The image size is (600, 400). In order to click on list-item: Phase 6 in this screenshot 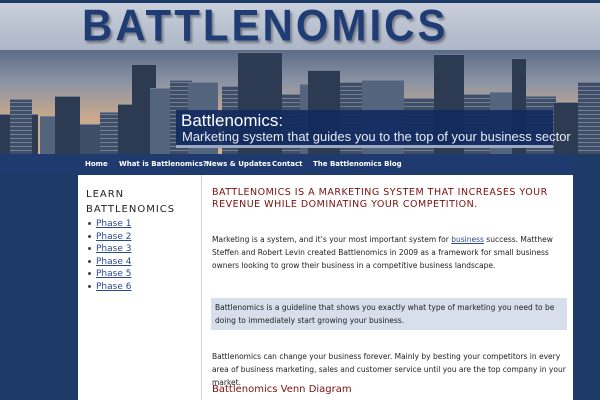, I will do `click(109, 287)`.